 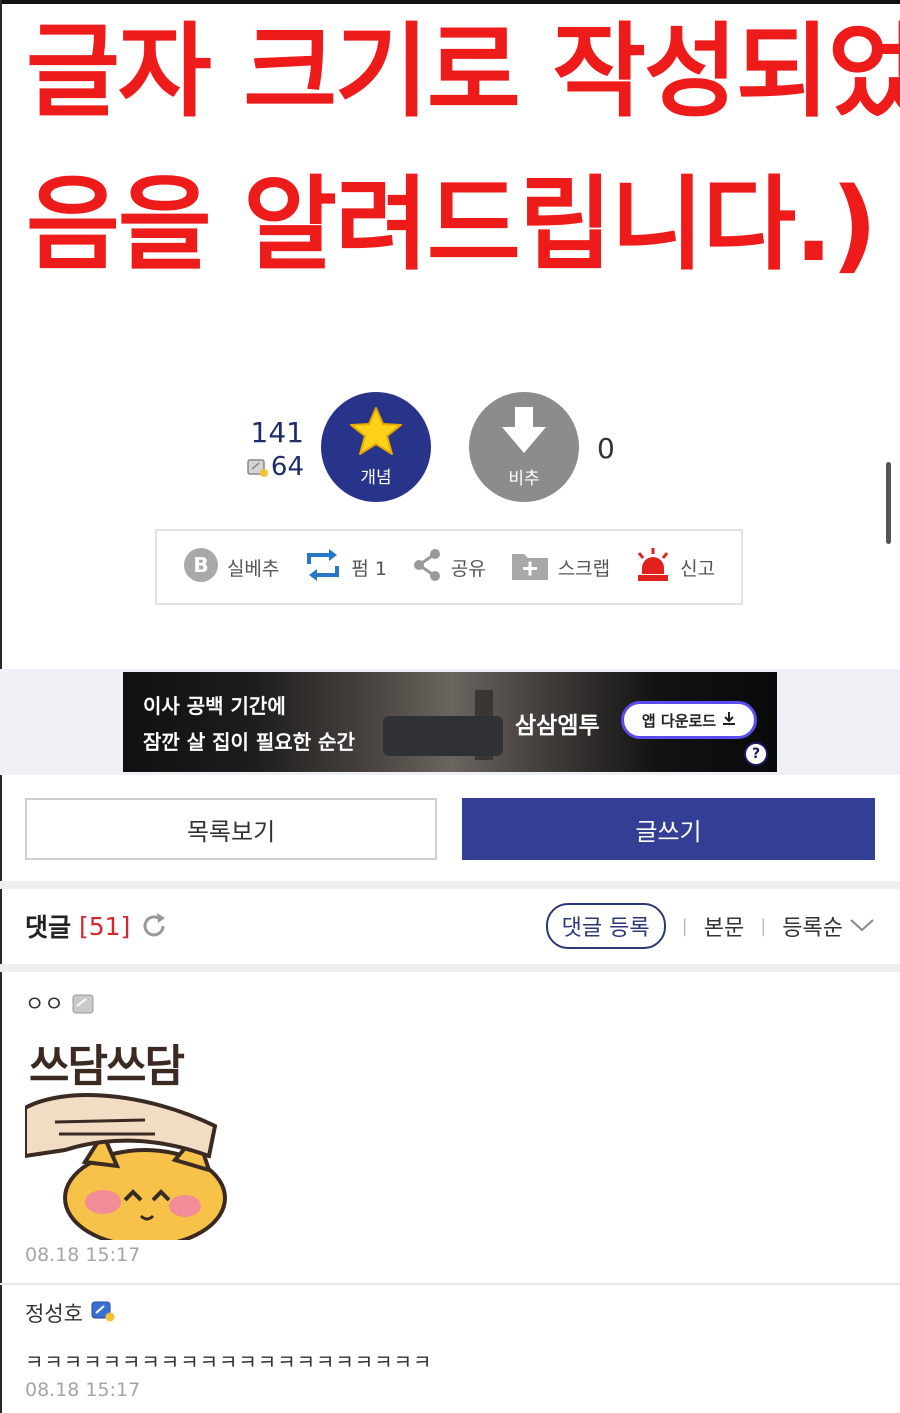 What do you see at coordinates (443, 736) in the screenshot?
I see `ad-room-photo-sofa` at bounding box center [443, 736].